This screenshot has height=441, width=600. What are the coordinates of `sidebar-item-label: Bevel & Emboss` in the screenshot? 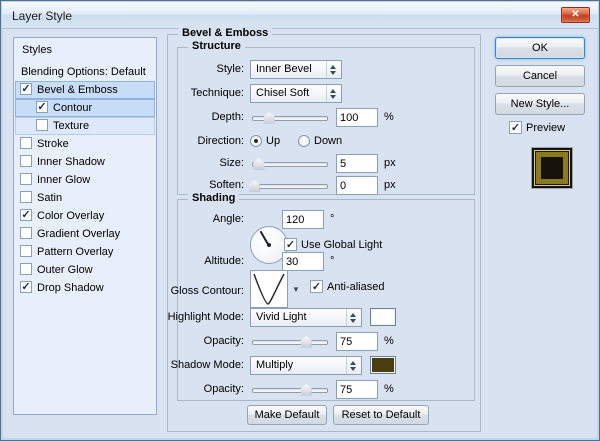 It's located at (77, 90).